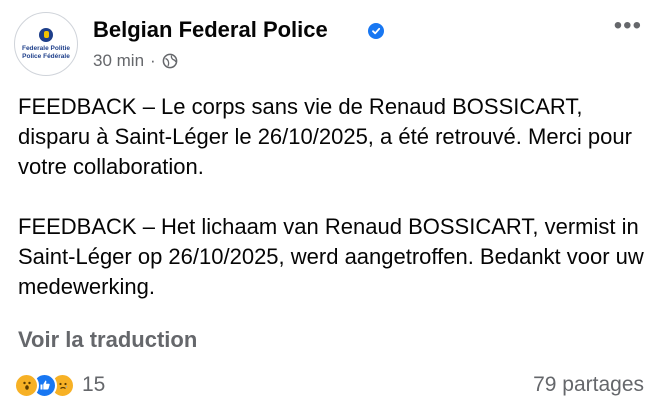  Describe the element at coordinates (93, 385) in the screenshot. I see `reaction-count: 15` at that location.